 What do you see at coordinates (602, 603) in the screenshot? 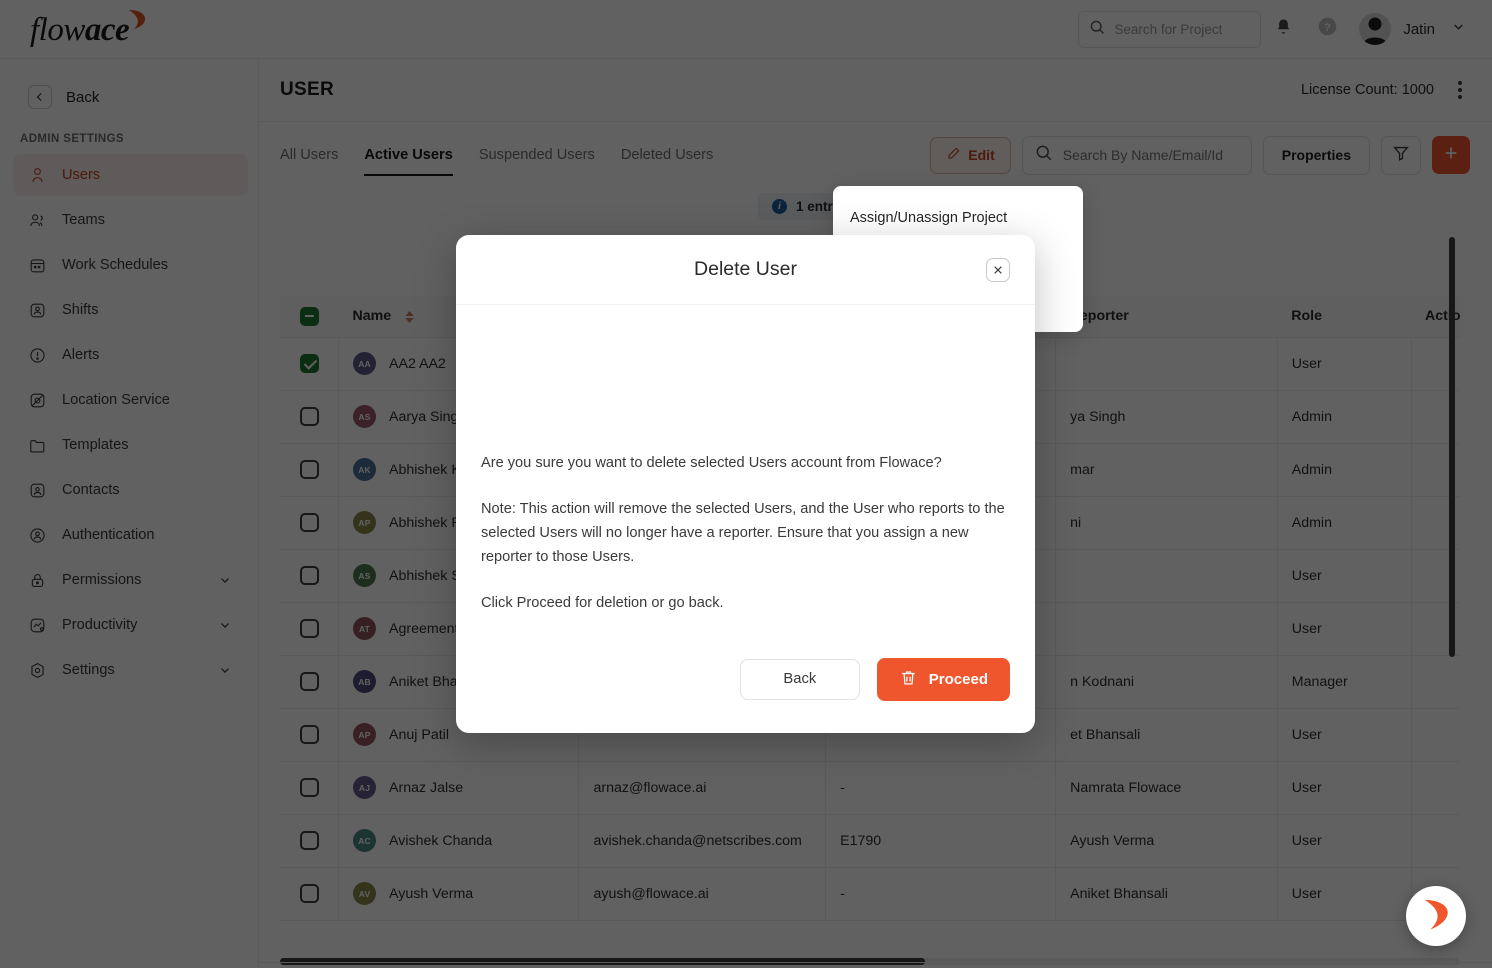
I see `modal-instruction: Click Proceed for deletion or go back.` at bounding box center [602, 603].